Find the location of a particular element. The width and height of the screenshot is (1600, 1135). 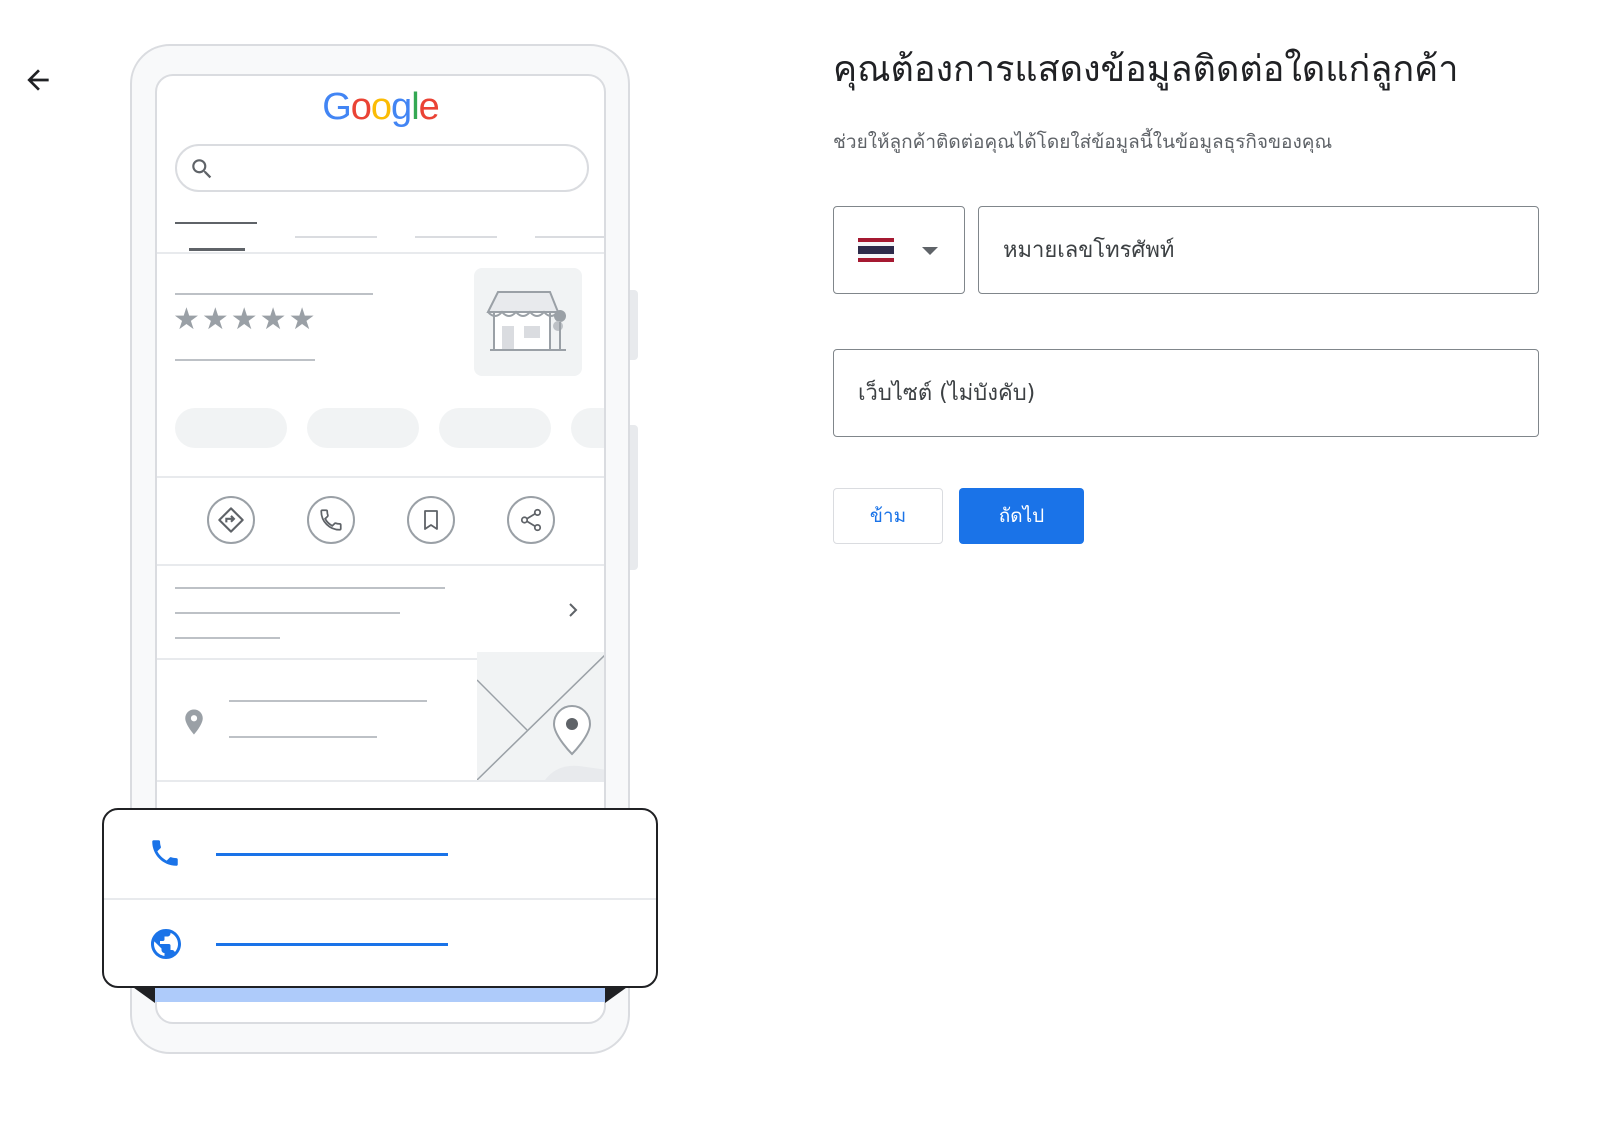

save-action is located at coordinates (431, 520).